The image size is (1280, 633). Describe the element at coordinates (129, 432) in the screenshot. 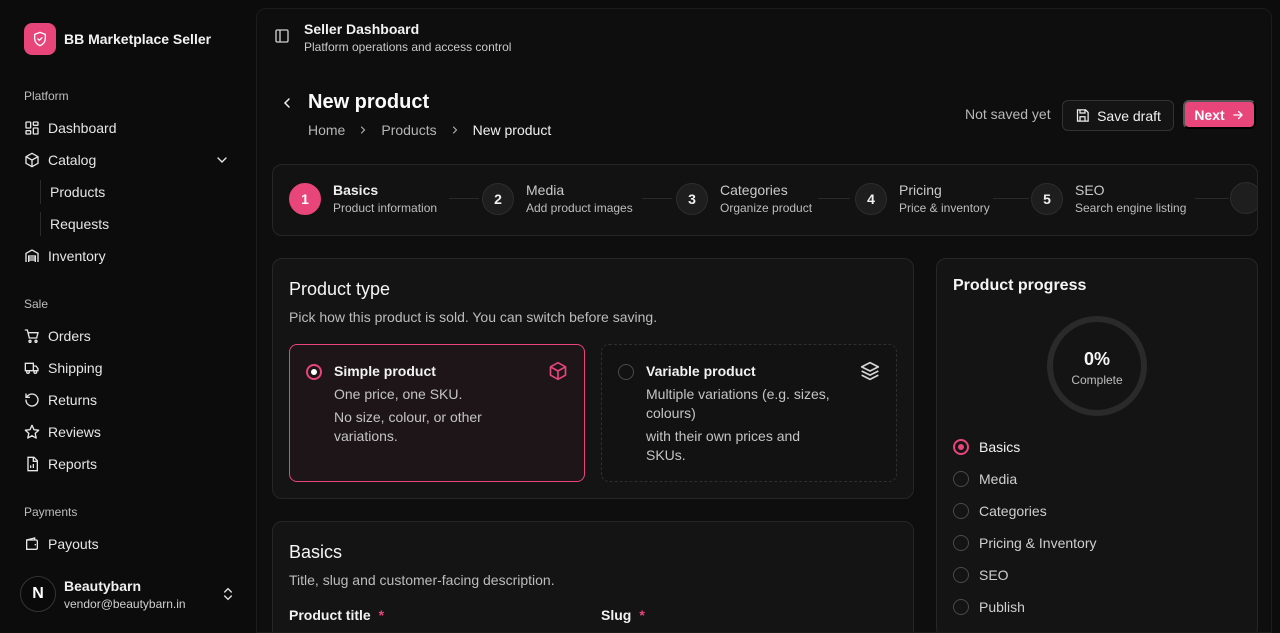

I see `sidebar-item-reviews: Reviews` at that location.